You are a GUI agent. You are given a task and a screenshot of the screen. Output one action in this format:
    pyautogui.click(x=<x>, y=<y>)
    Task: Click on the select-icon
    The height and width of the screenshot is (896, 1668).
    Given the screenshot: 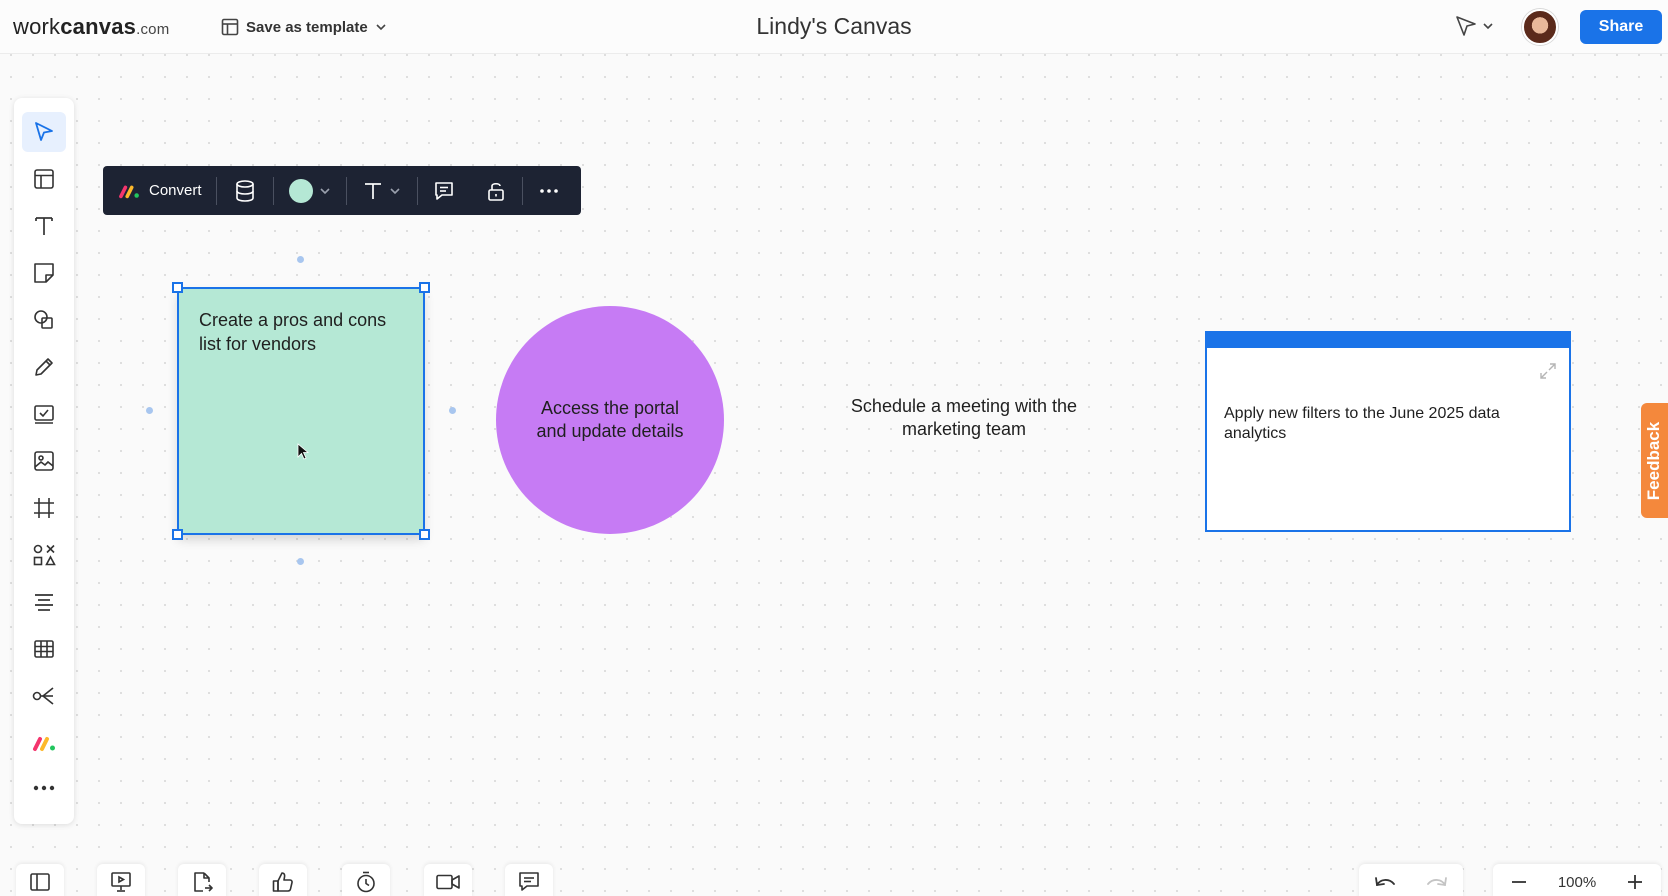 What is the action you would take?
    pyautogui.click(x=44, y=132)
    